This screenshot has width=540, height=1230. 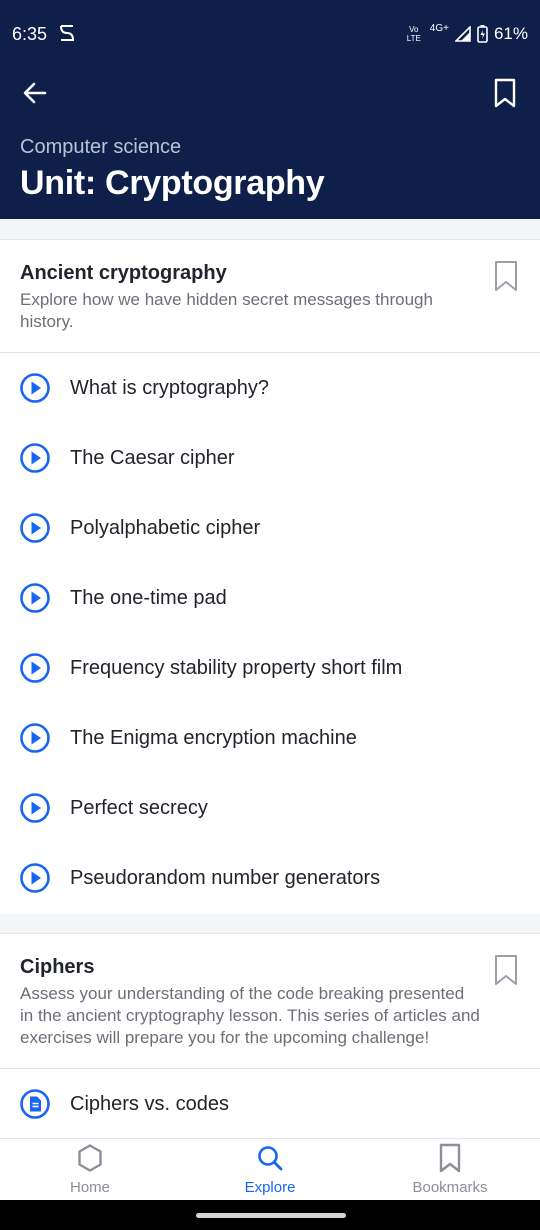 I want to click on battery-icon, so click(x=482, y=34).